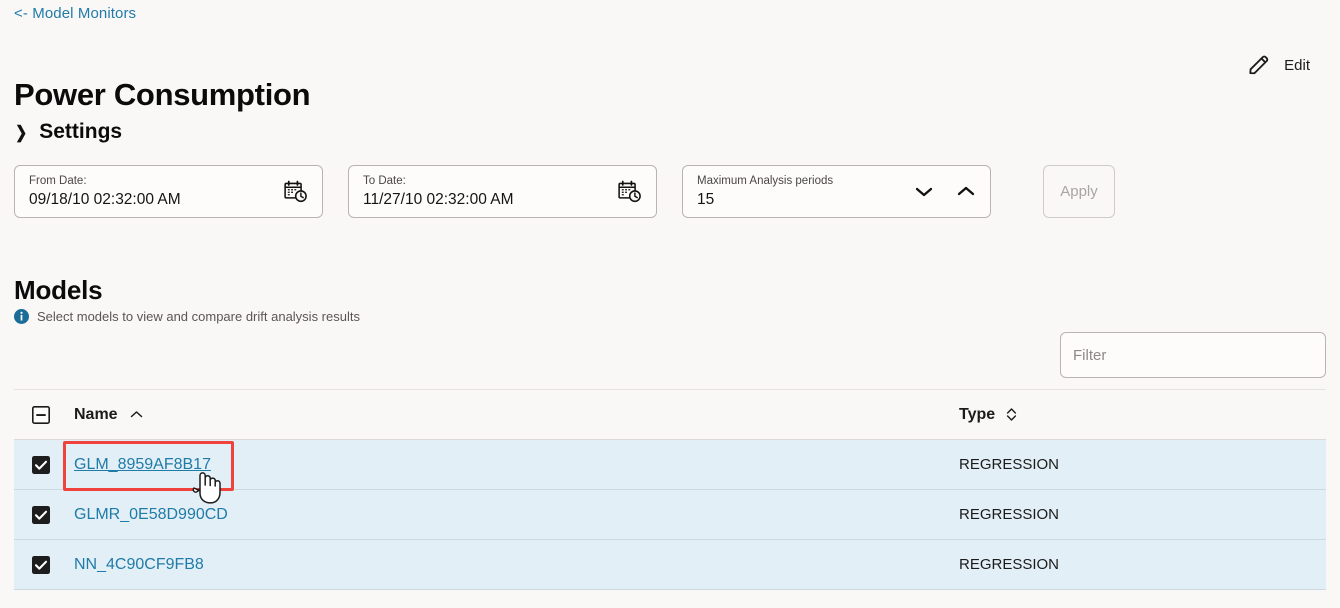  I want to click on from-date-label: From Date:, so click(58, 181).